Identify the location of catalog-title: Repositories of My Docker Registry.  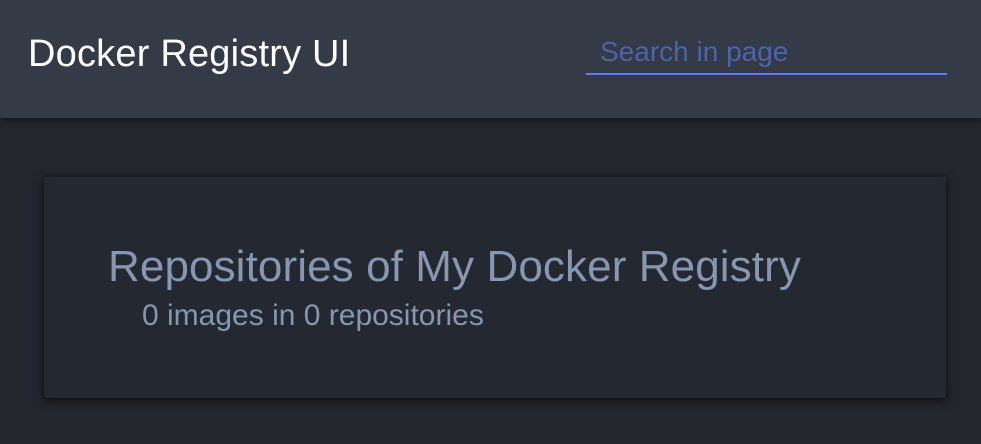
(454, 266).